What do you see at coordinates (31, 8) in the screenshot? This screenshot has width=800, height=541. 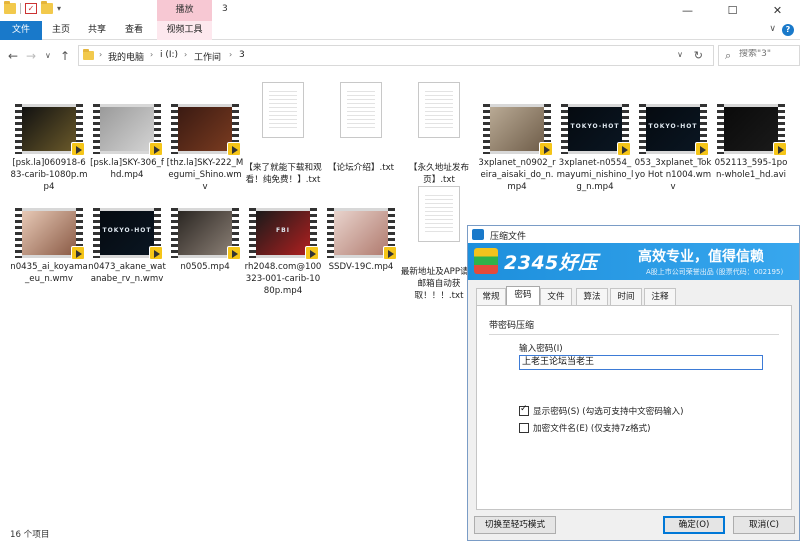 I see `properties-icon: ✓` at bounding box center [31, 8].